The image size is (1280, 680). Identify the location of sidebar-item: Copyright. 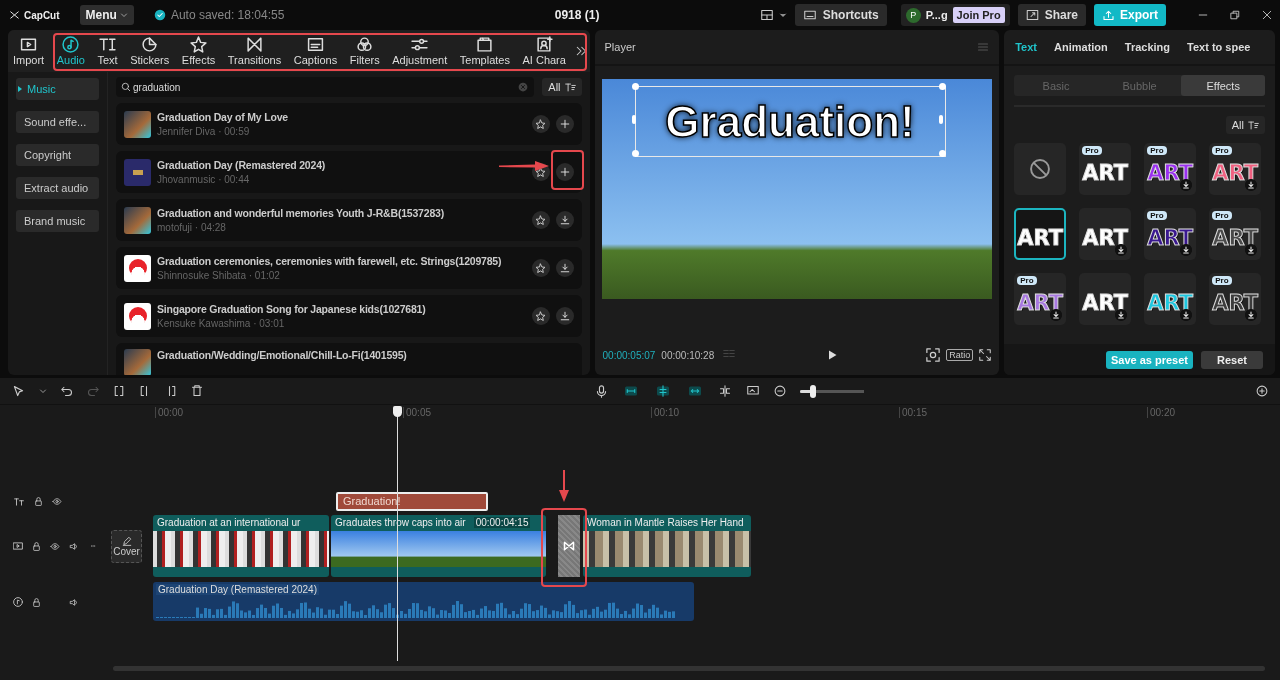
(57, 155).